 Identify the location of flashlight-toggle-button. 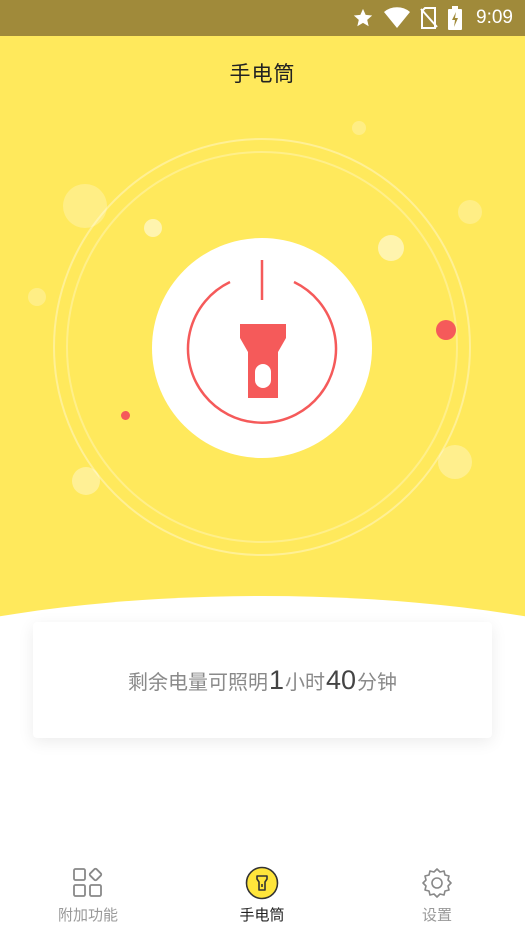
(262, 348).